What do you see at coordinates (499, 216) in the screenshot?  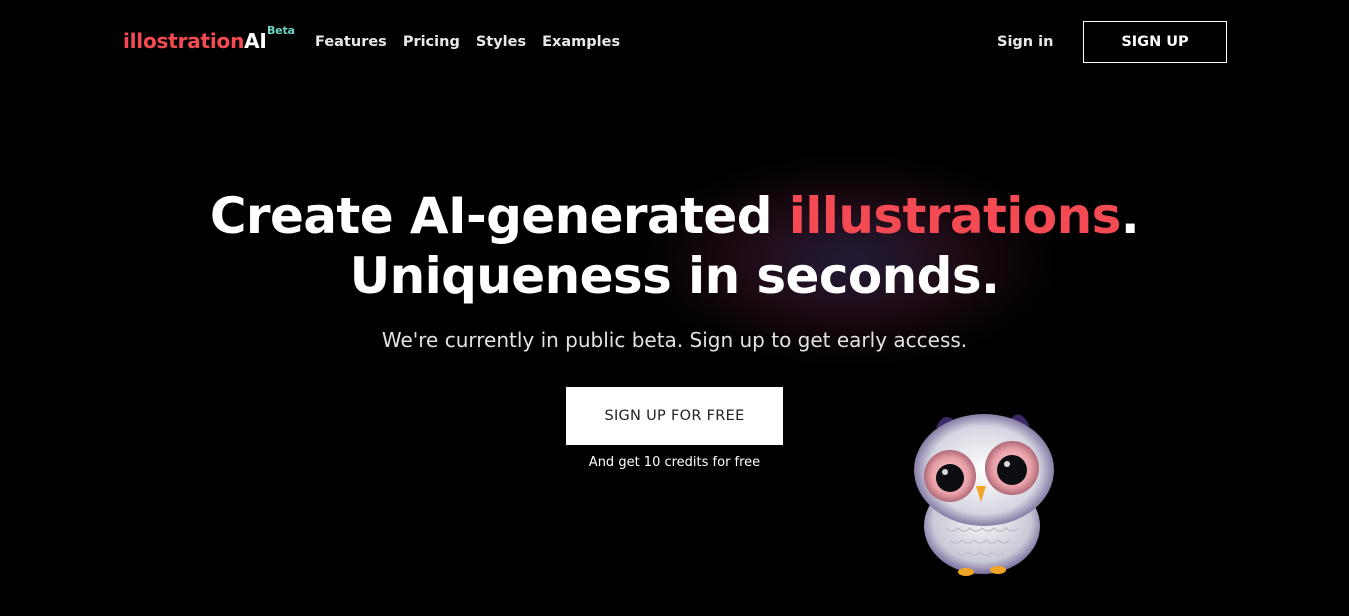 I see `headline-start: Create AI-generated` at bounding box center [499, 216].